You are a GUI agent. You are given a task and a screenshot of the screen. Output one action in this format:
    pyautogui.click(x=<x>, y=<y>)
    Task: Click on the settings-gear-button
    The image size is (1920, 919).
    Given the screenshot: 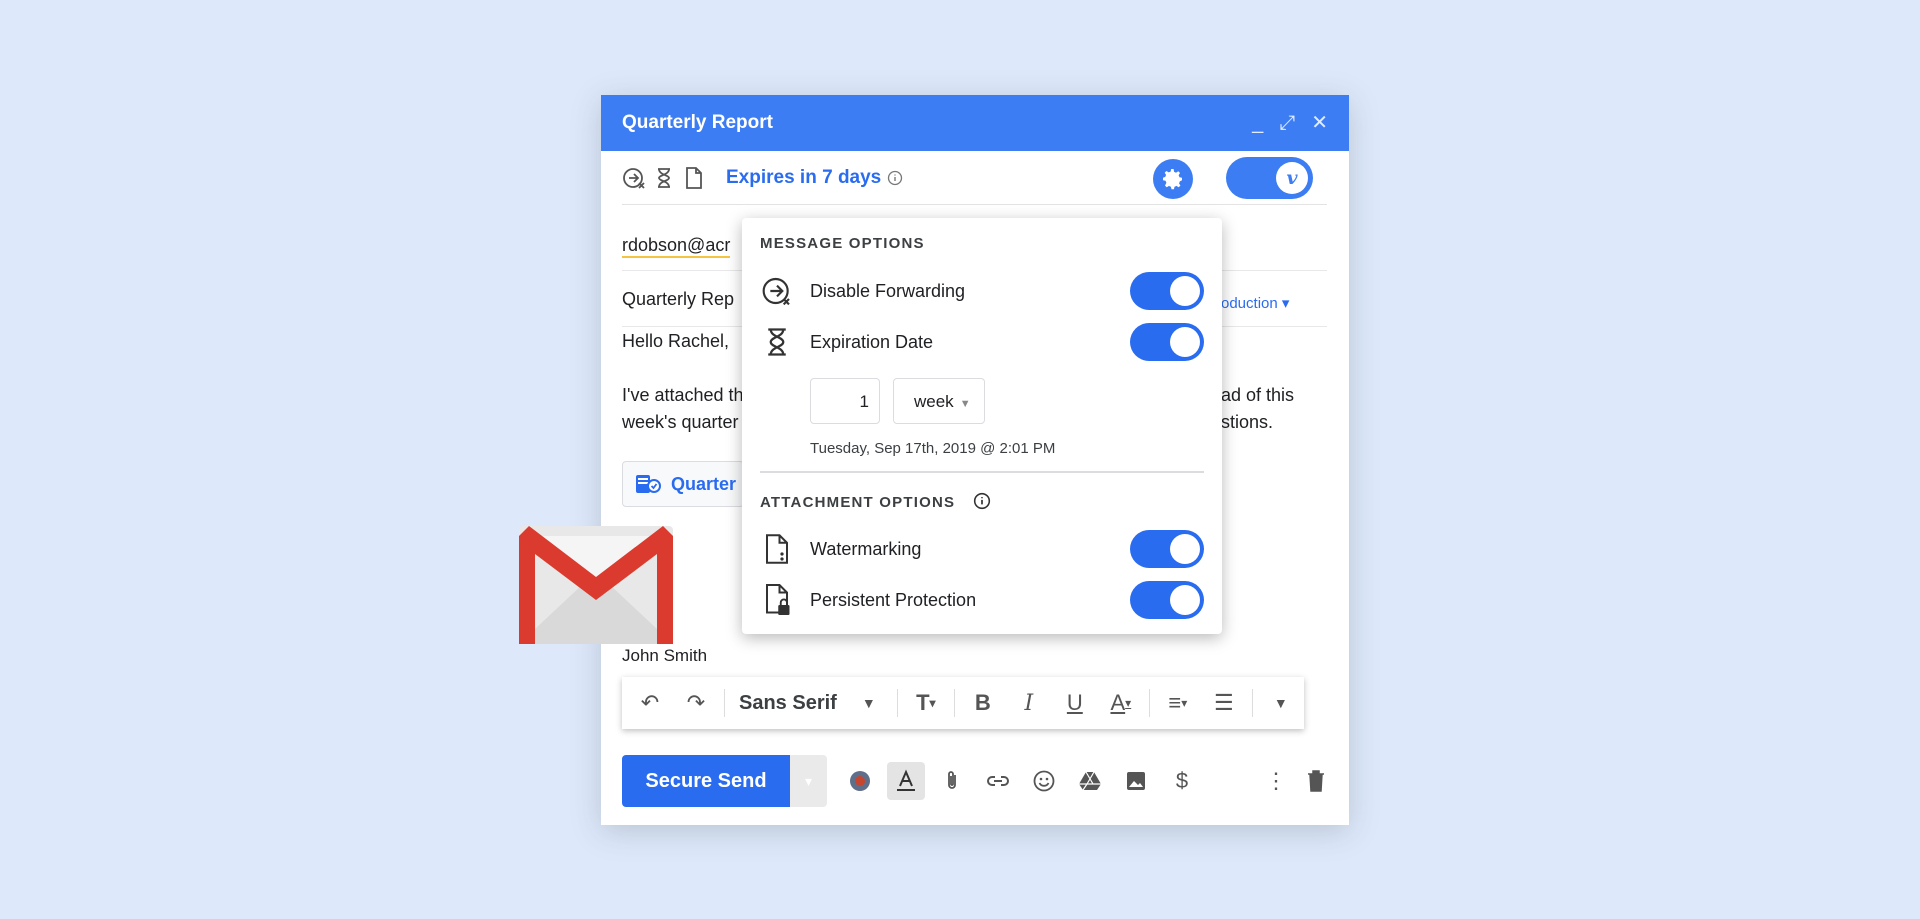 What is the action you would take?
    pyautogui.click(x=1173, y=179)
    